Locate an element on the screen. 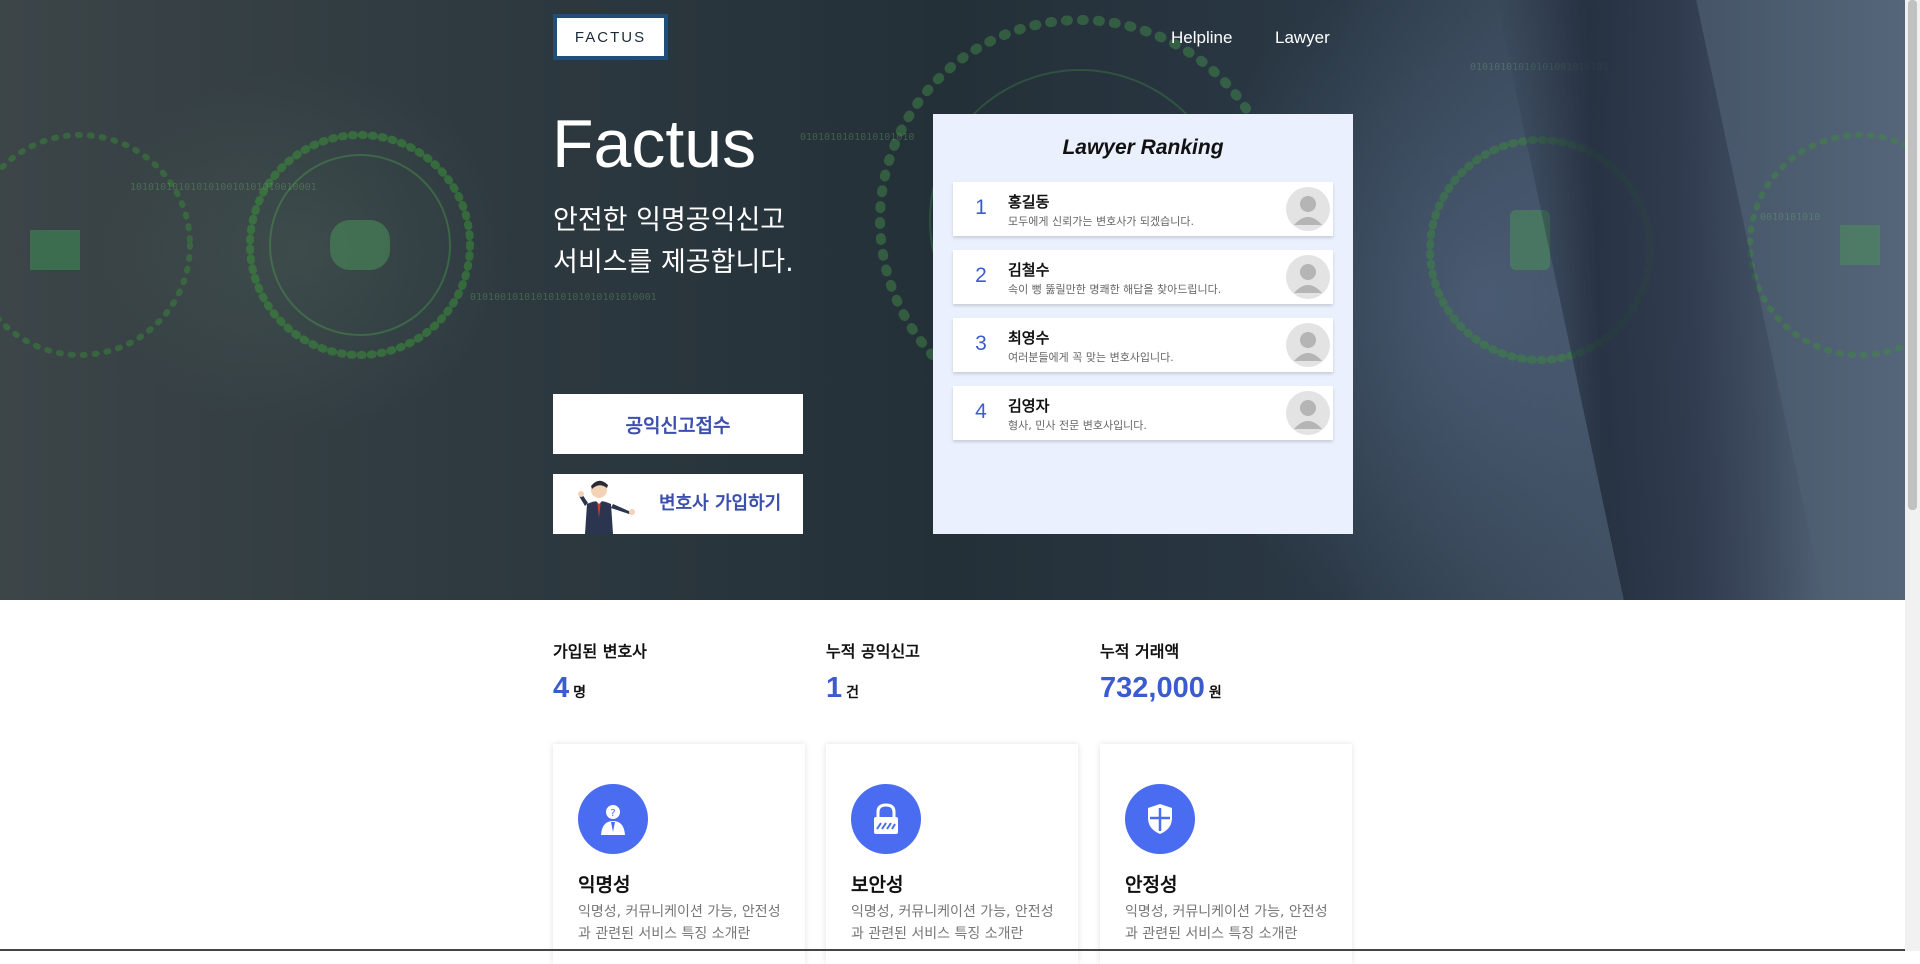  anonymous-person-icon: ? is located at coordinates (613, 819).